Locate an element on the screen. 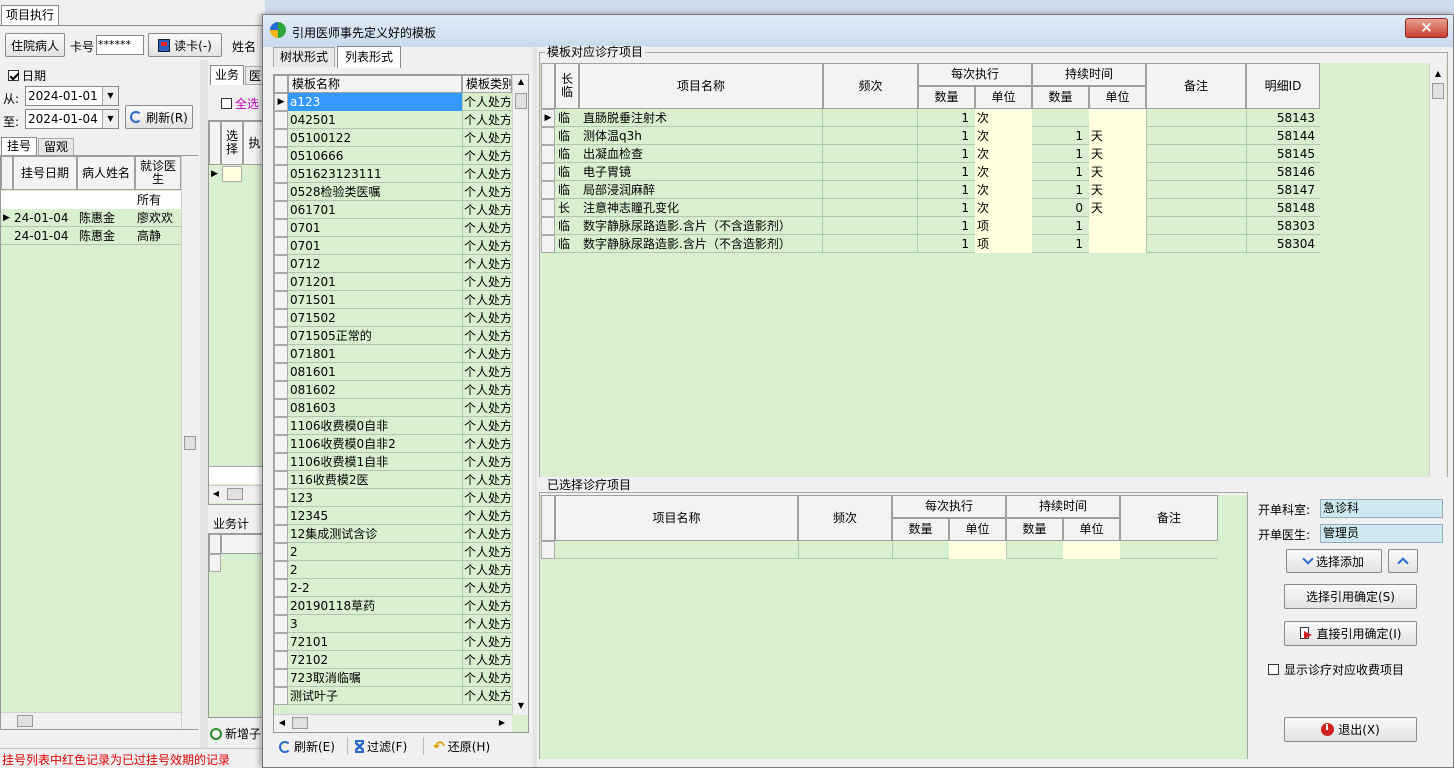  select-cell is located at coordinates (232, 174).